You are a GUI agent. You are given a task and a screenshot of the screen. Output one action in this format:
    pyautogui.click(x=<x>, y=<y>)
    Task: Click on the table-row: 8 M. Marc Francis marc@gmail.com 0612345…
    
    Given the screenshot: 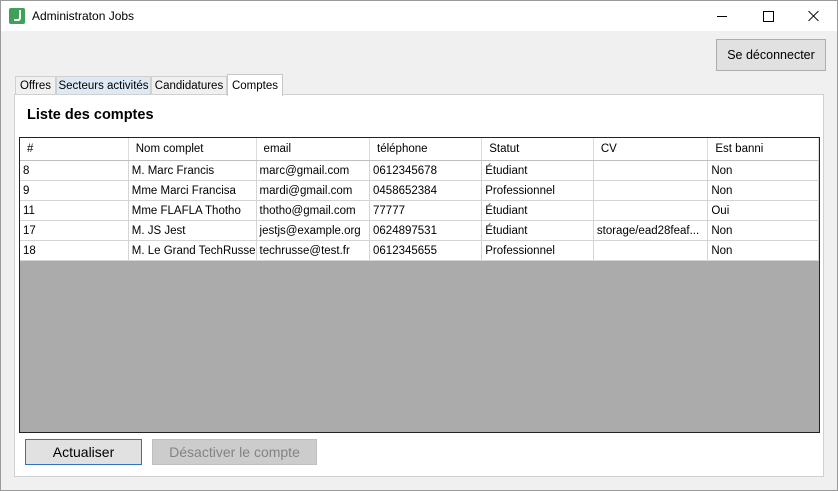 What is the action you would take?
    pyautogui.click(x=419, y=170)
    